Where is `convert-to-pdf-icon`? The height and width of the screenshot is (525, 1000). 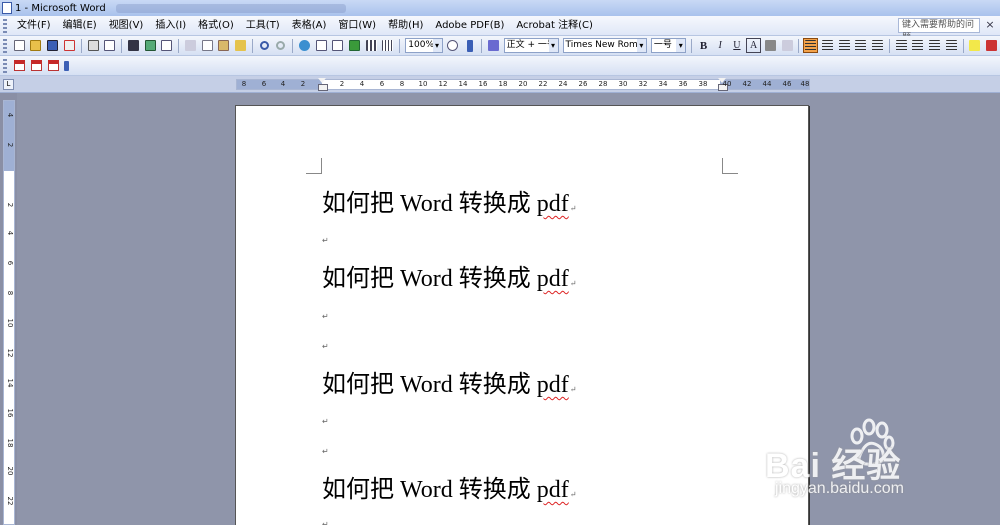 convert-to-pdf-icon is located at coordinates (19, 66).